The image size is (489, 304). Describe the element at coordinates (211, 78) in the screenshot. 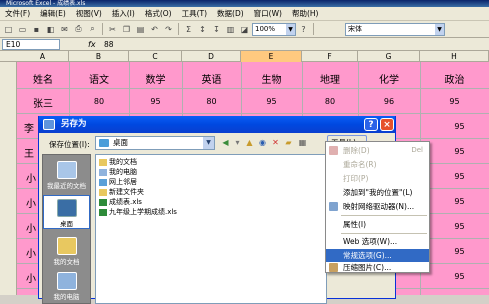

I see `cell-d1: 英语` at that location.